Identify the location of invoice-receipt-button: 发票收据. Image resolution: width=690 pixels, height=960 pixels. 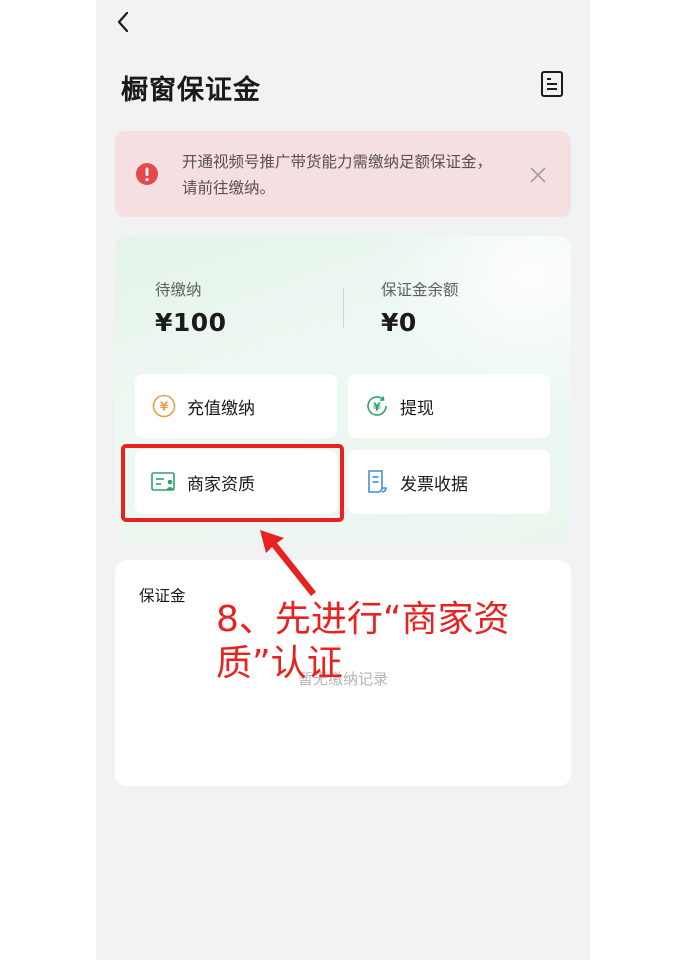
(449, 482).